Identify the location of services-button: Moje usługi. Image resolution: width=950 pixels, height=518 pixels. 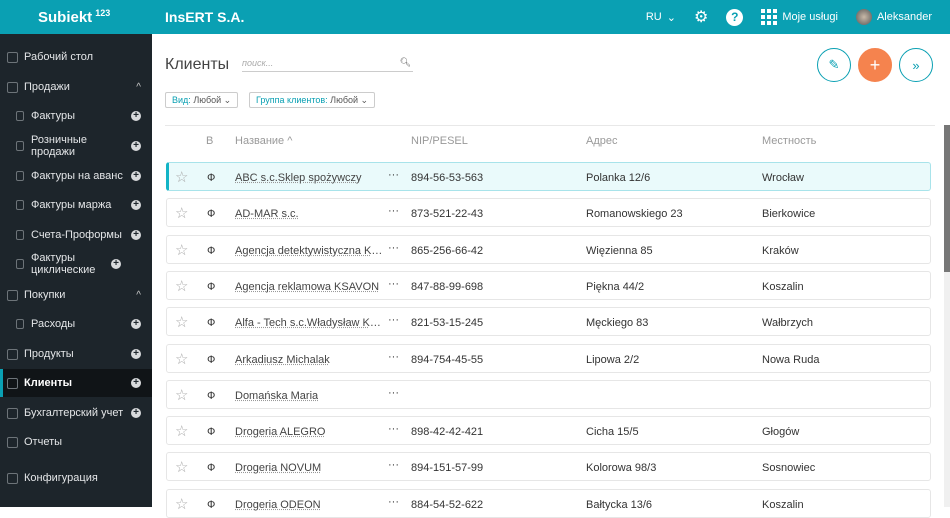
(799, 17).